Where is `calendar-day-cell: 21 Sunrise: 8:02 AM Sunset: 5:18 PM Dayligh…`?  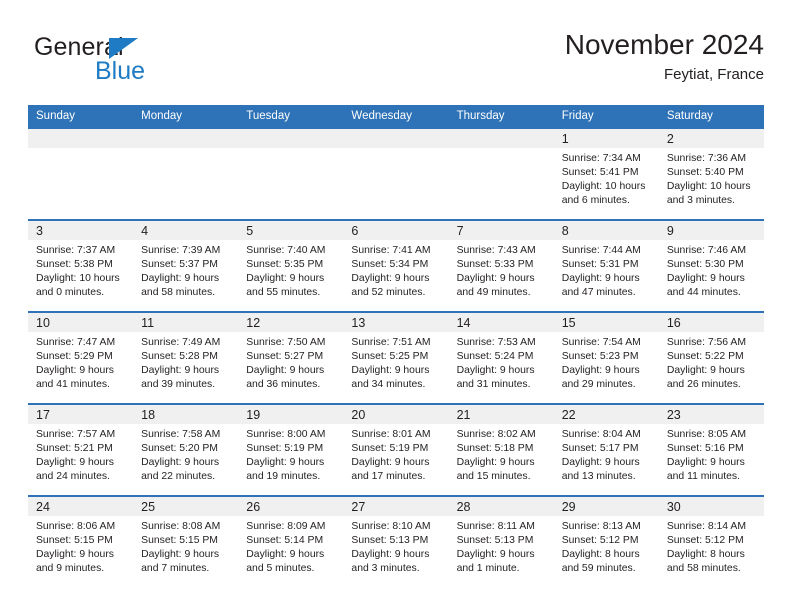 calendar-day-cell: 21 Sunrise: 8:02 AM Sunset: 5:18 PM Dayligh… is located at coordinates (501, 449).